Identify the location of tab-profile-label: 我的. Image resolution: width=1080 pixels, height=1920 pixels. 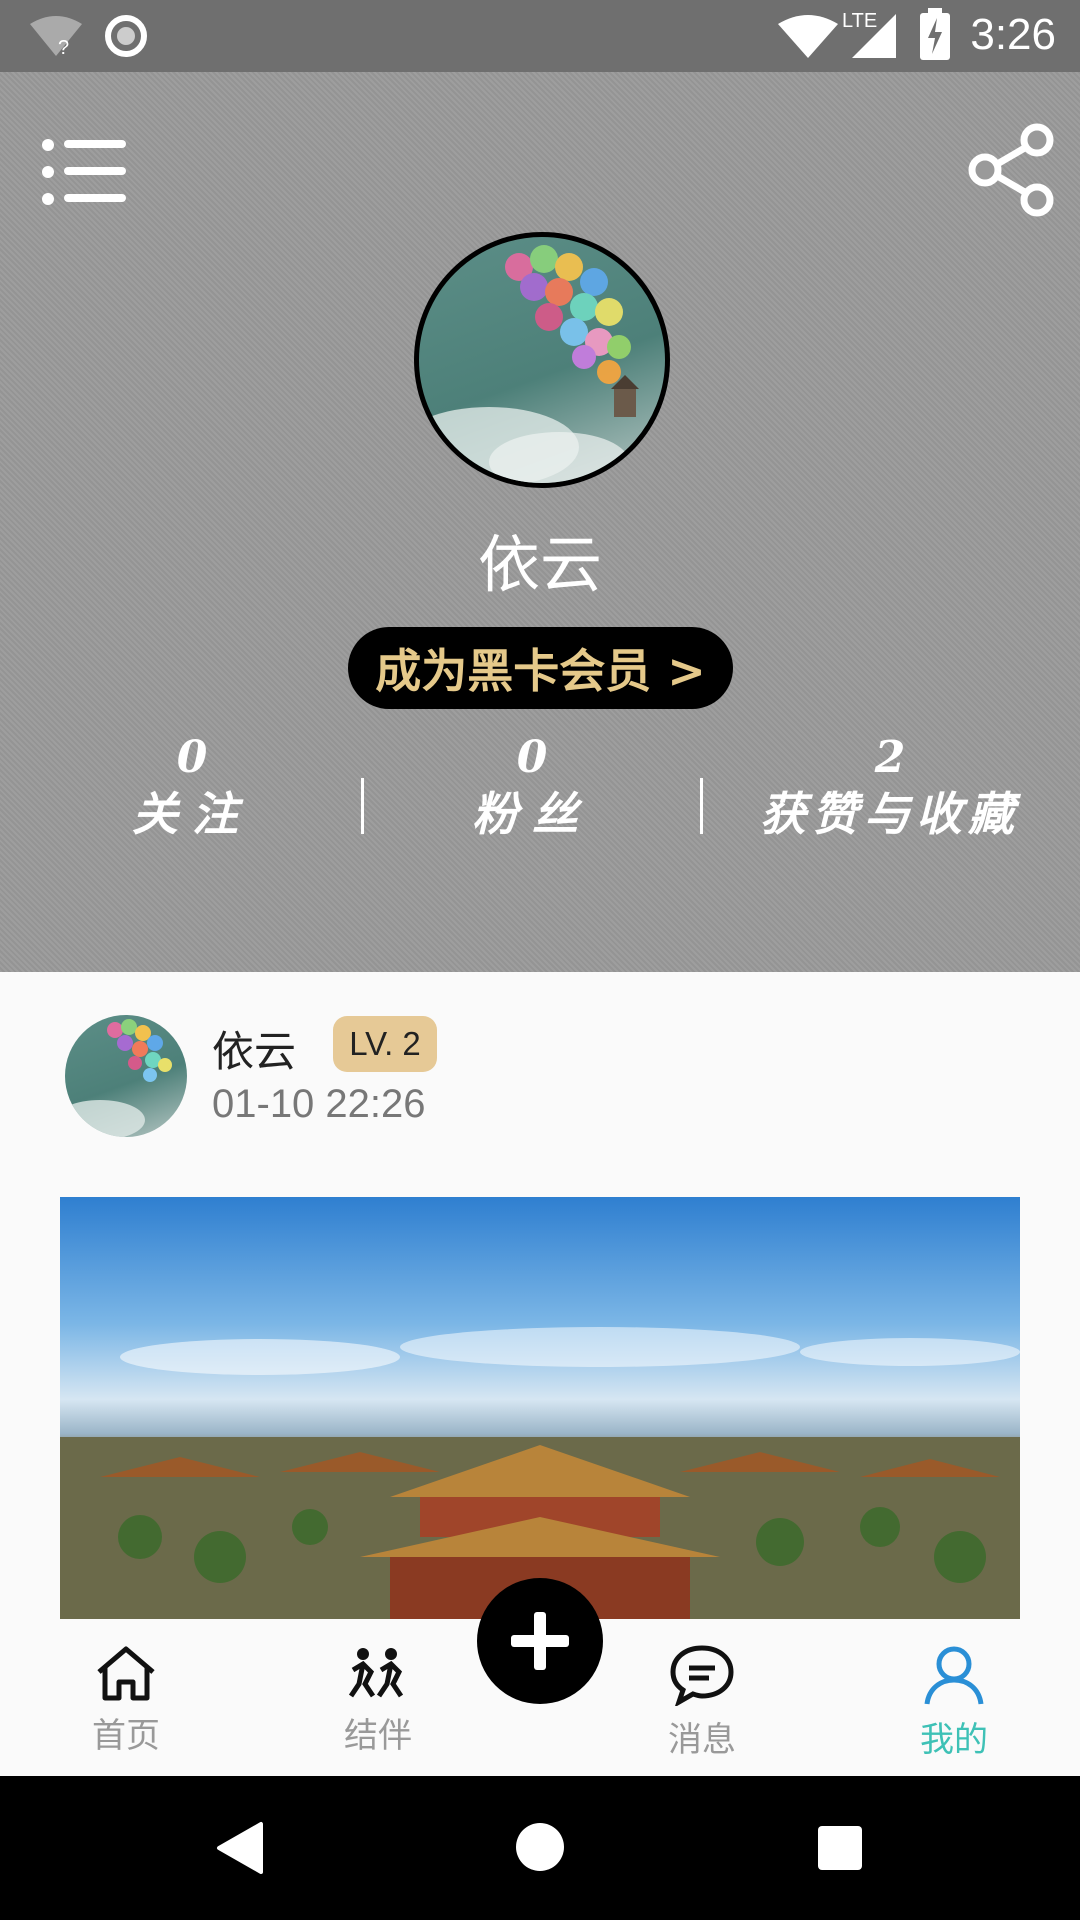
(954, 1740).